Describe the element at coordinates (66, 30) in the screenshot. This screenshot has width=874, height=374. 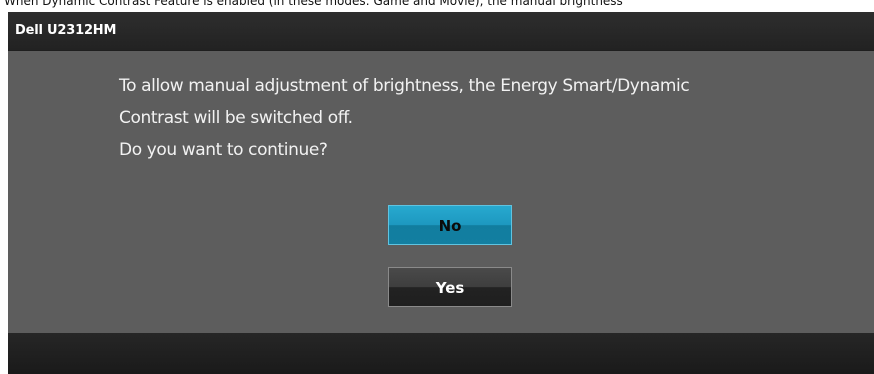
I see `monitor-model-title: Dell U2312HM` at that location.